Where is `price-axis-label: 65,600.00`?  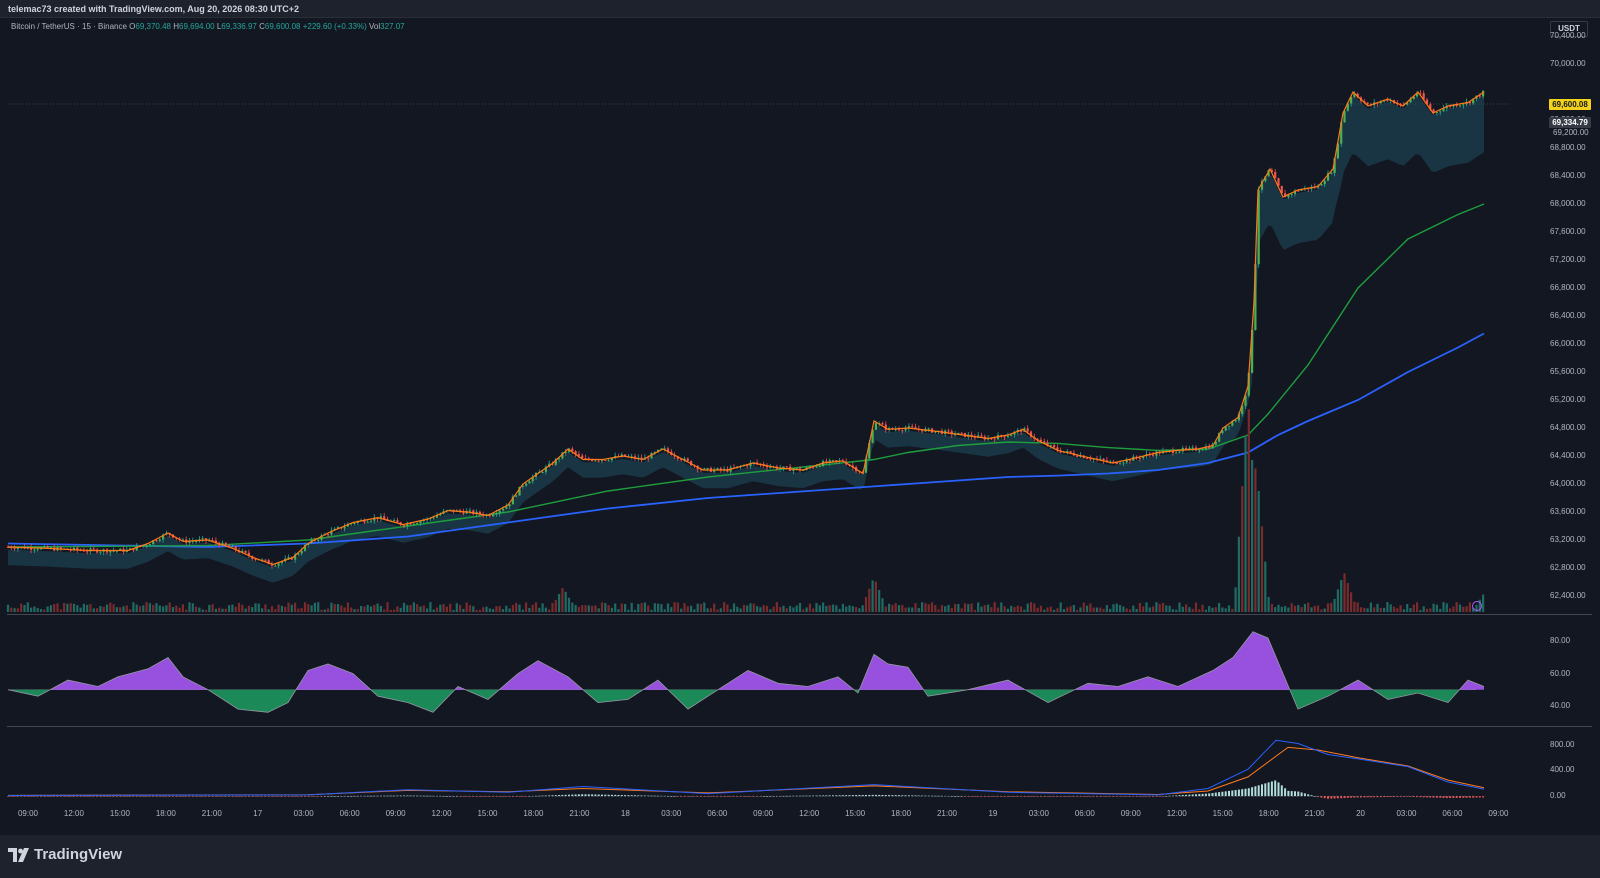
price-axis-label: 65,600.00 is located at coordinates (1568, 371).